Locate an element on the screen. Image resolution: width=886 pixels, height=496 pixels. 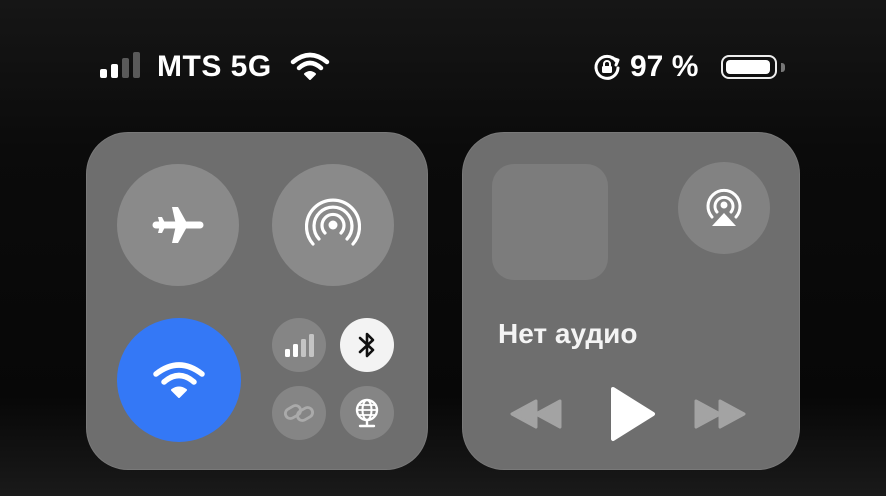
wifi-icon is located at coordinates (179, 380).